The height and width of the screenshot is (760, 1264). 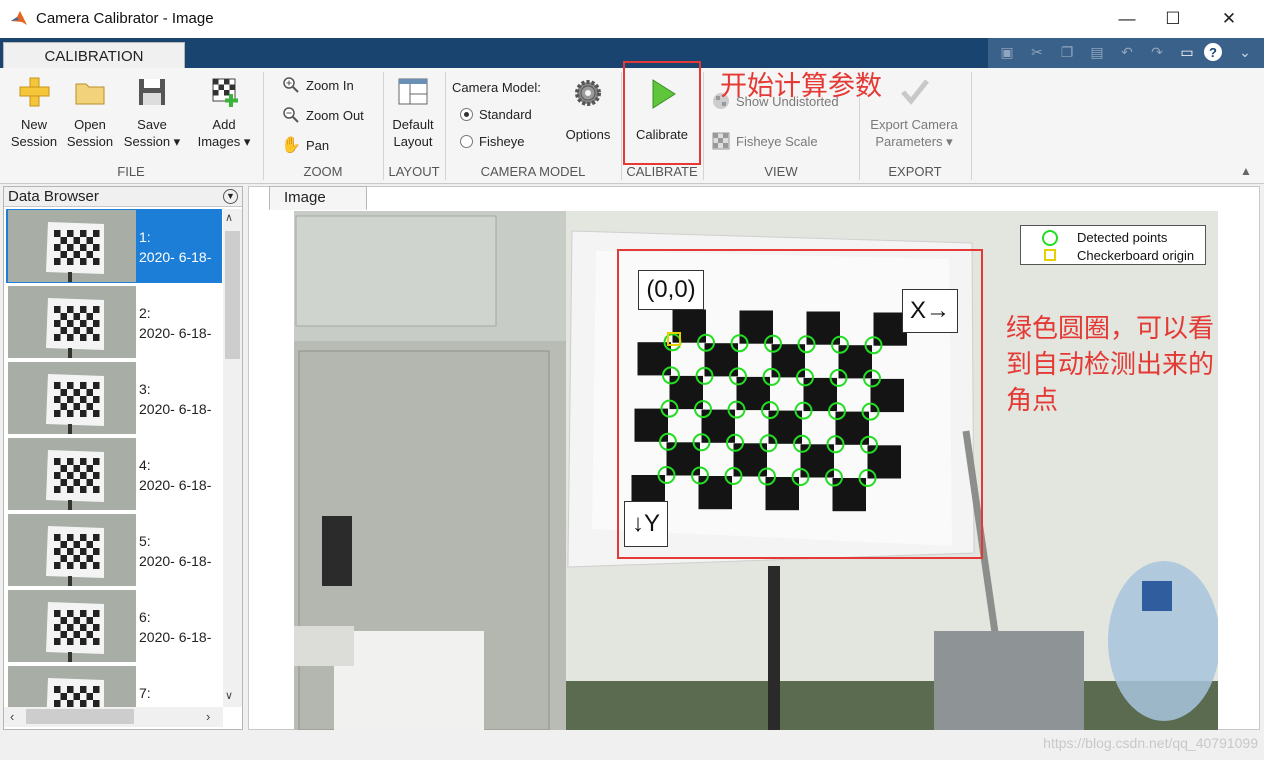 What do you see at coordinates (230, 196) in the screenshot?
I see `browser-menu-icon: ▼` at bounding box center [230, 196].